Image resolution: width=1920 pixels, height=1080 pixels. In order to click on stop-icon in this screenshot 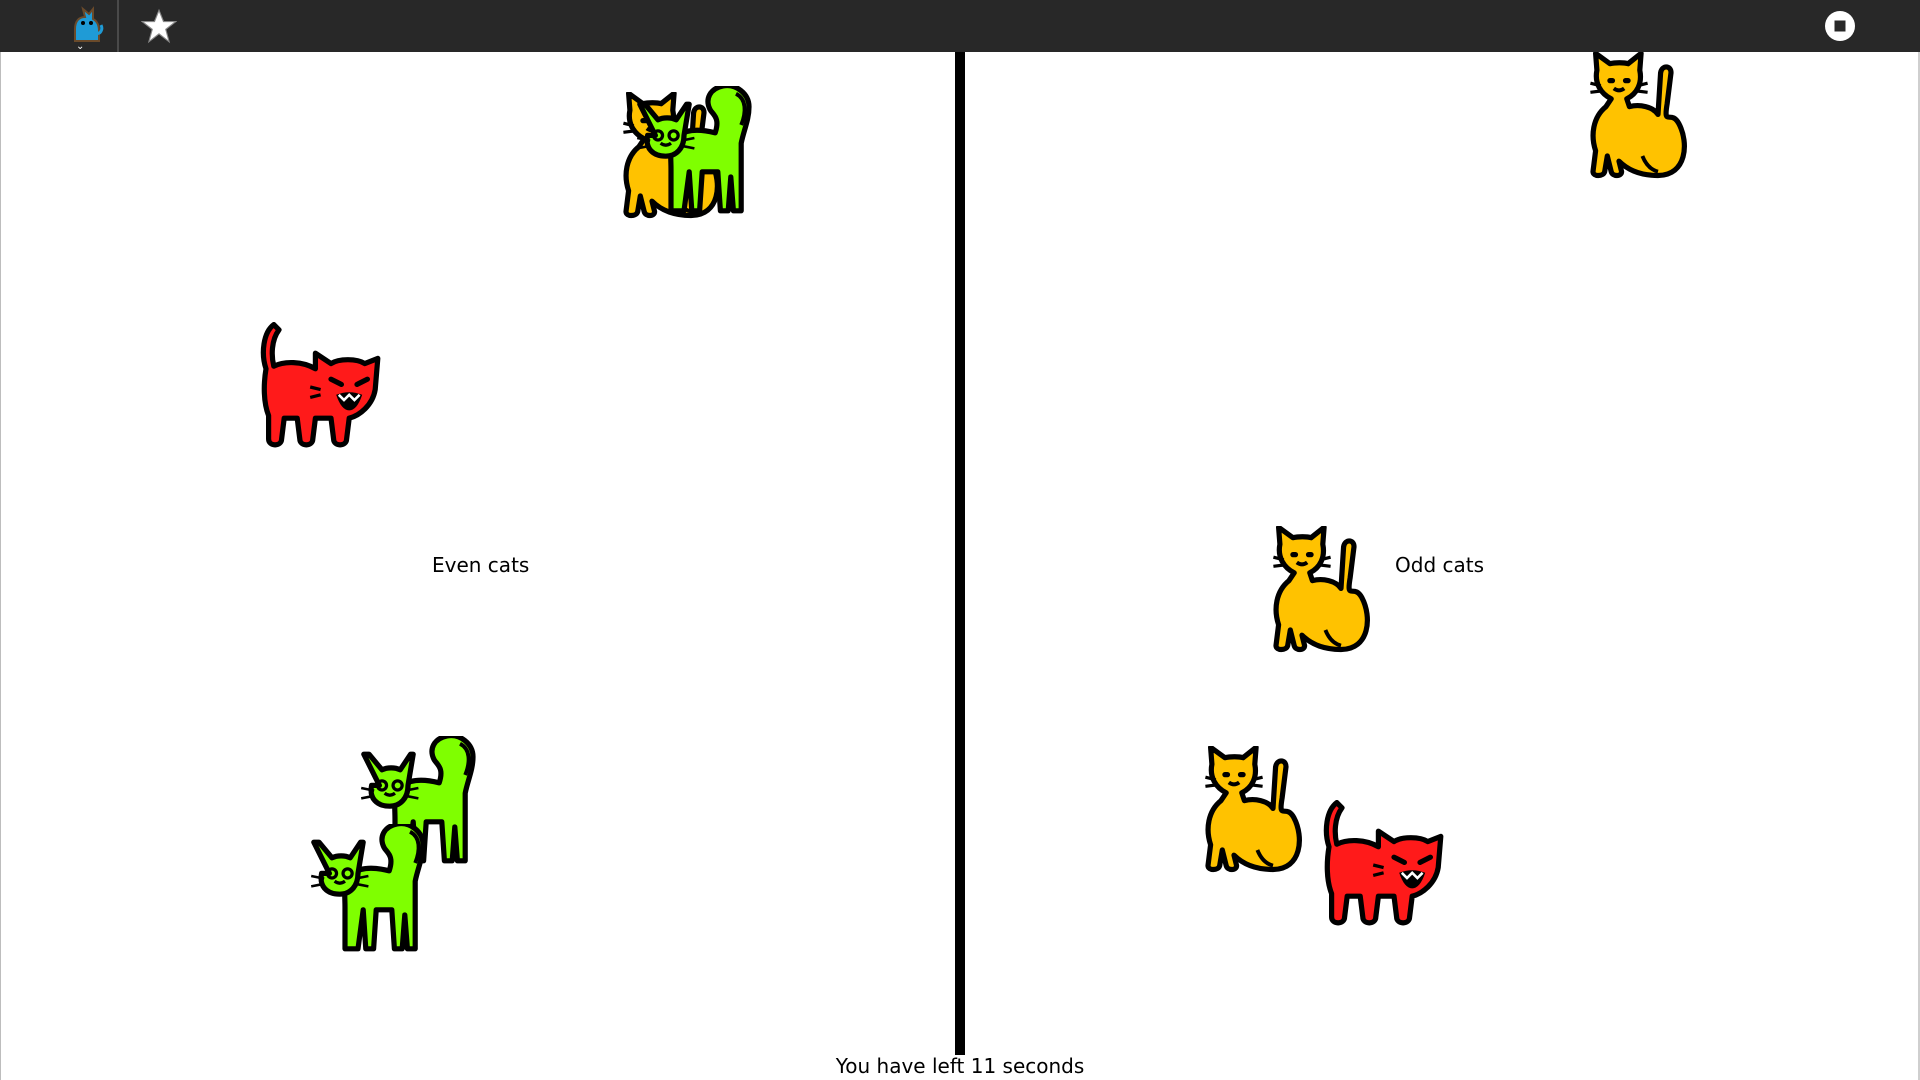, I will do `click(1840, 26)`.